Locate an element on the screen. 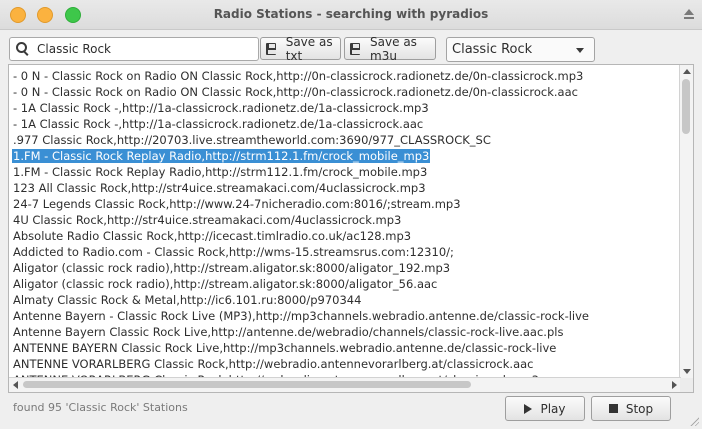  save-as-m3u-button: Save as m3u is located at coordinates (390, 48).